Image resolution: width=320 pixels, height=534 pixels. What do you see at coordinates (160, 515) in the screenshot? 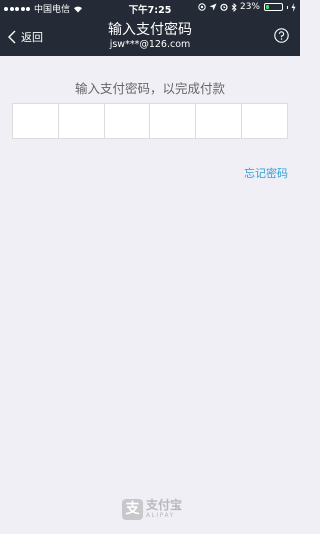
I see `logo-text-en: ALIPAY` at bounding box center [160, 515].